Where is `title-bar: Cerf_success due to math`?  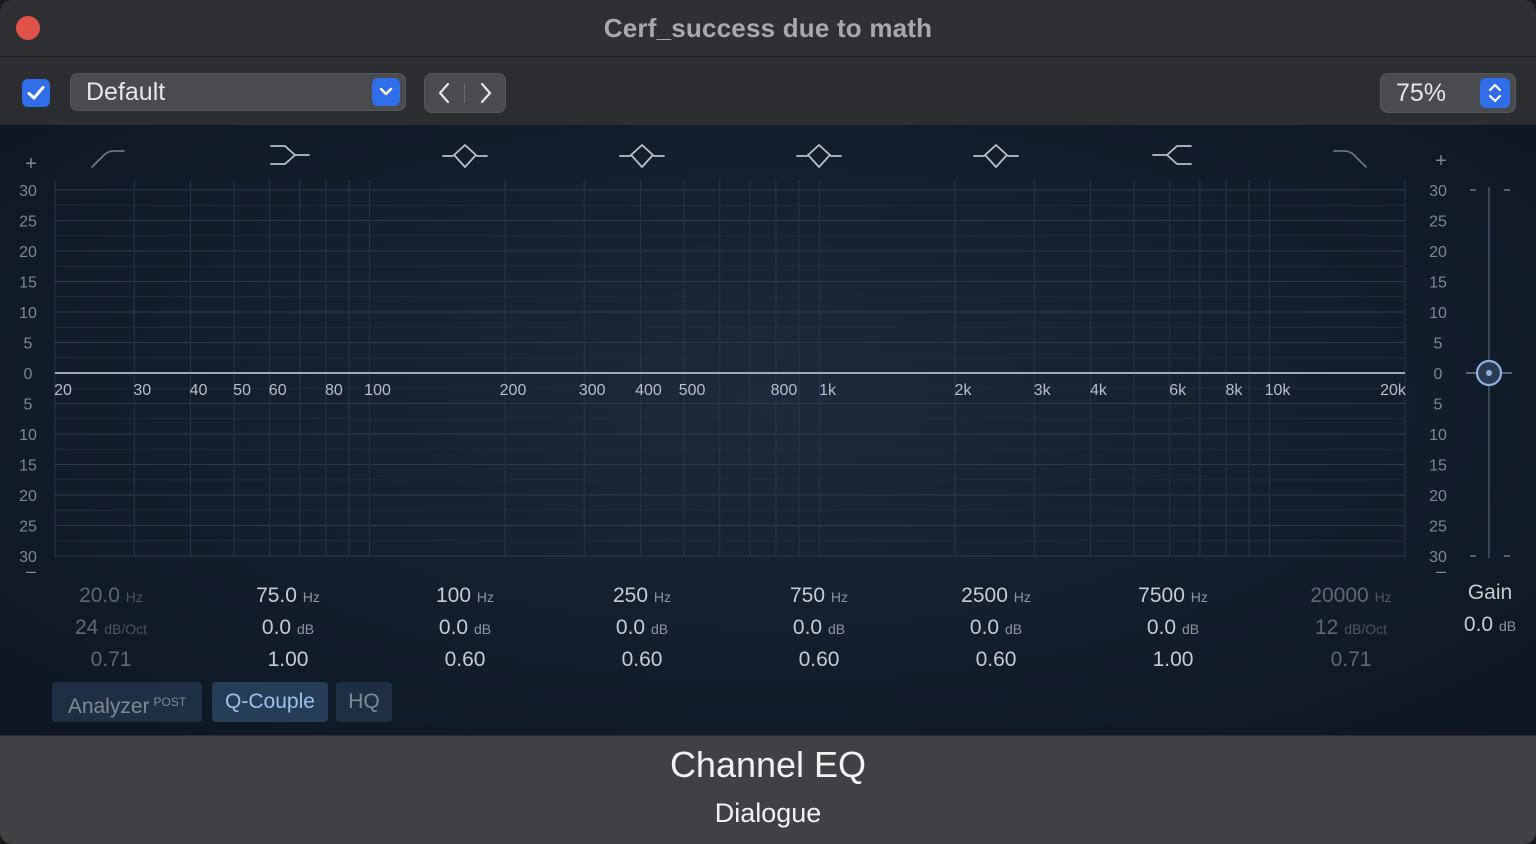
title-bar: Cerf_success due to math is located at coordinates (768, 28).